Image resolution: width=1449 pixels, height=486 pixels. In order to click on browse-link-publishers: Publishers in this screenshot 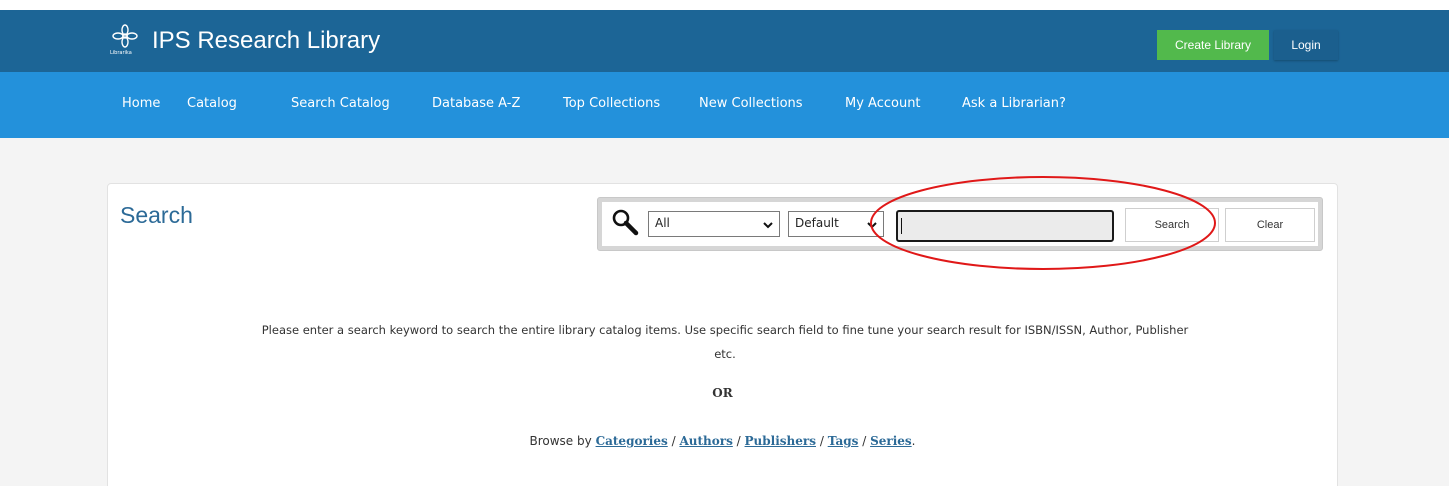, I will do `click(780, 441)`.